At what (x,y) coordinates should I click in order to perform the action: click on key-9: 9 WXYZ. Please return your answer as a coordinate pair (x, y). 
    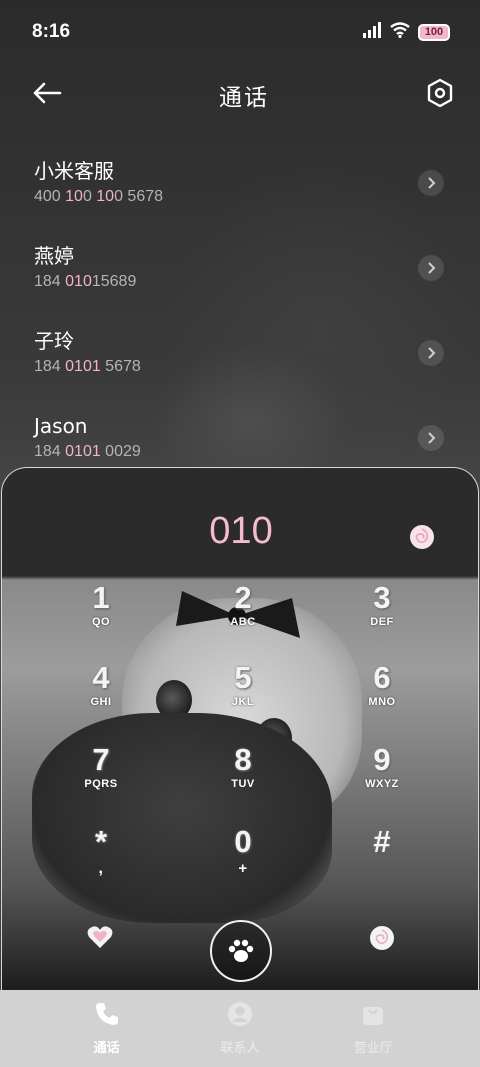
    Looking at the image, I should click on (382, 777).